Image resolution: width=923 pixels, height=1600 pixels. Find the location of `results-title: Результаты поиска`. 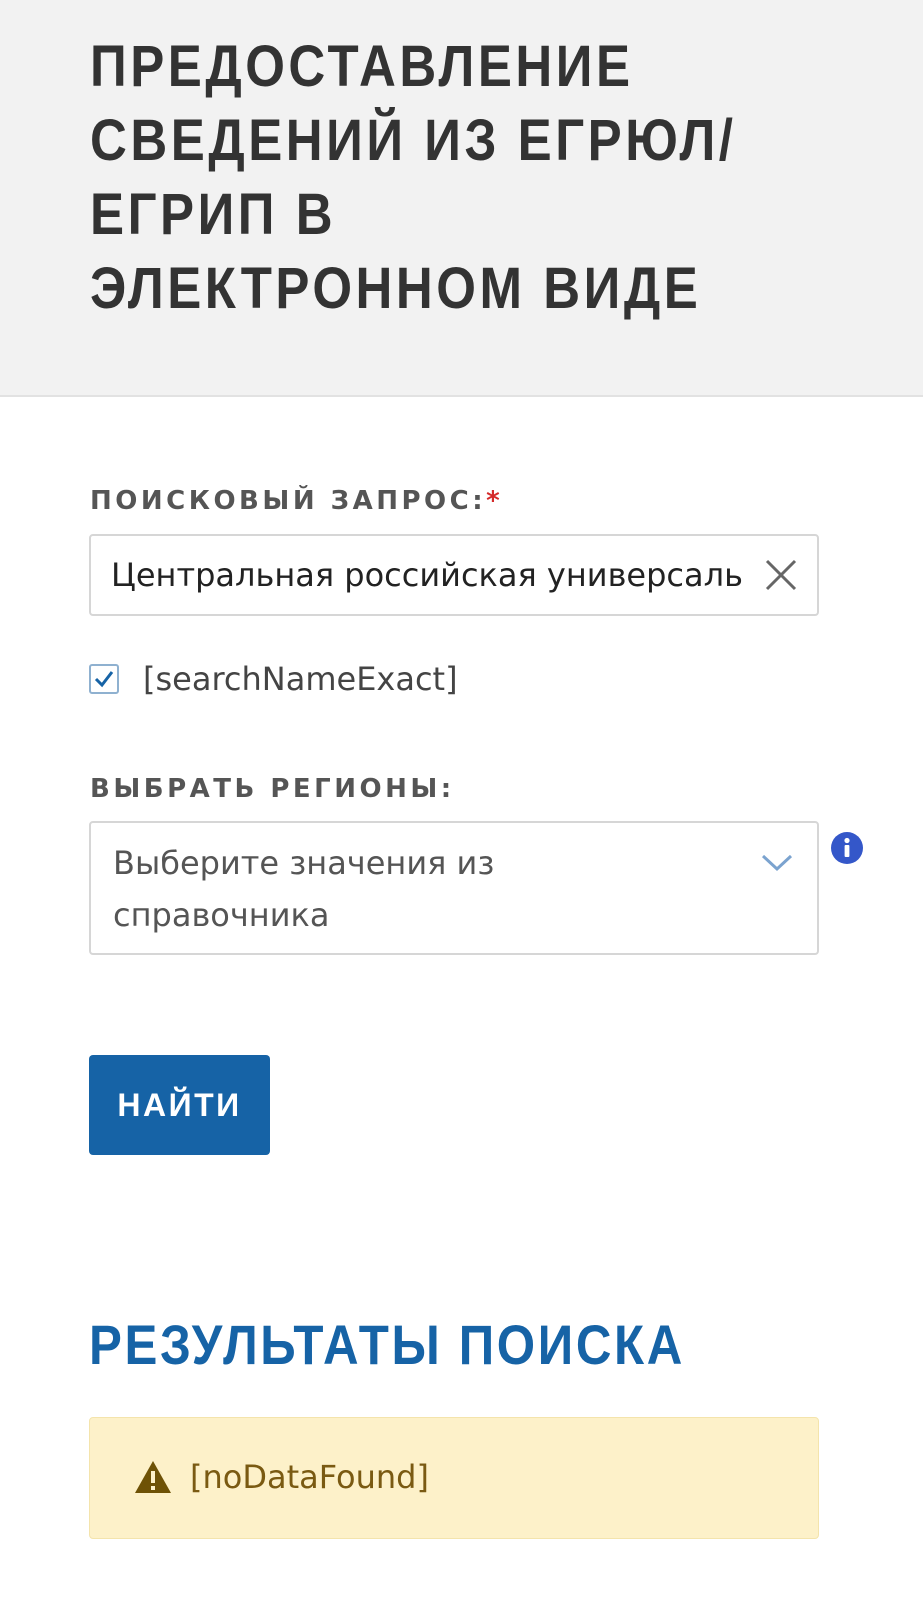

results-title: Результаты поиска is located at coordinates (387, 1344).